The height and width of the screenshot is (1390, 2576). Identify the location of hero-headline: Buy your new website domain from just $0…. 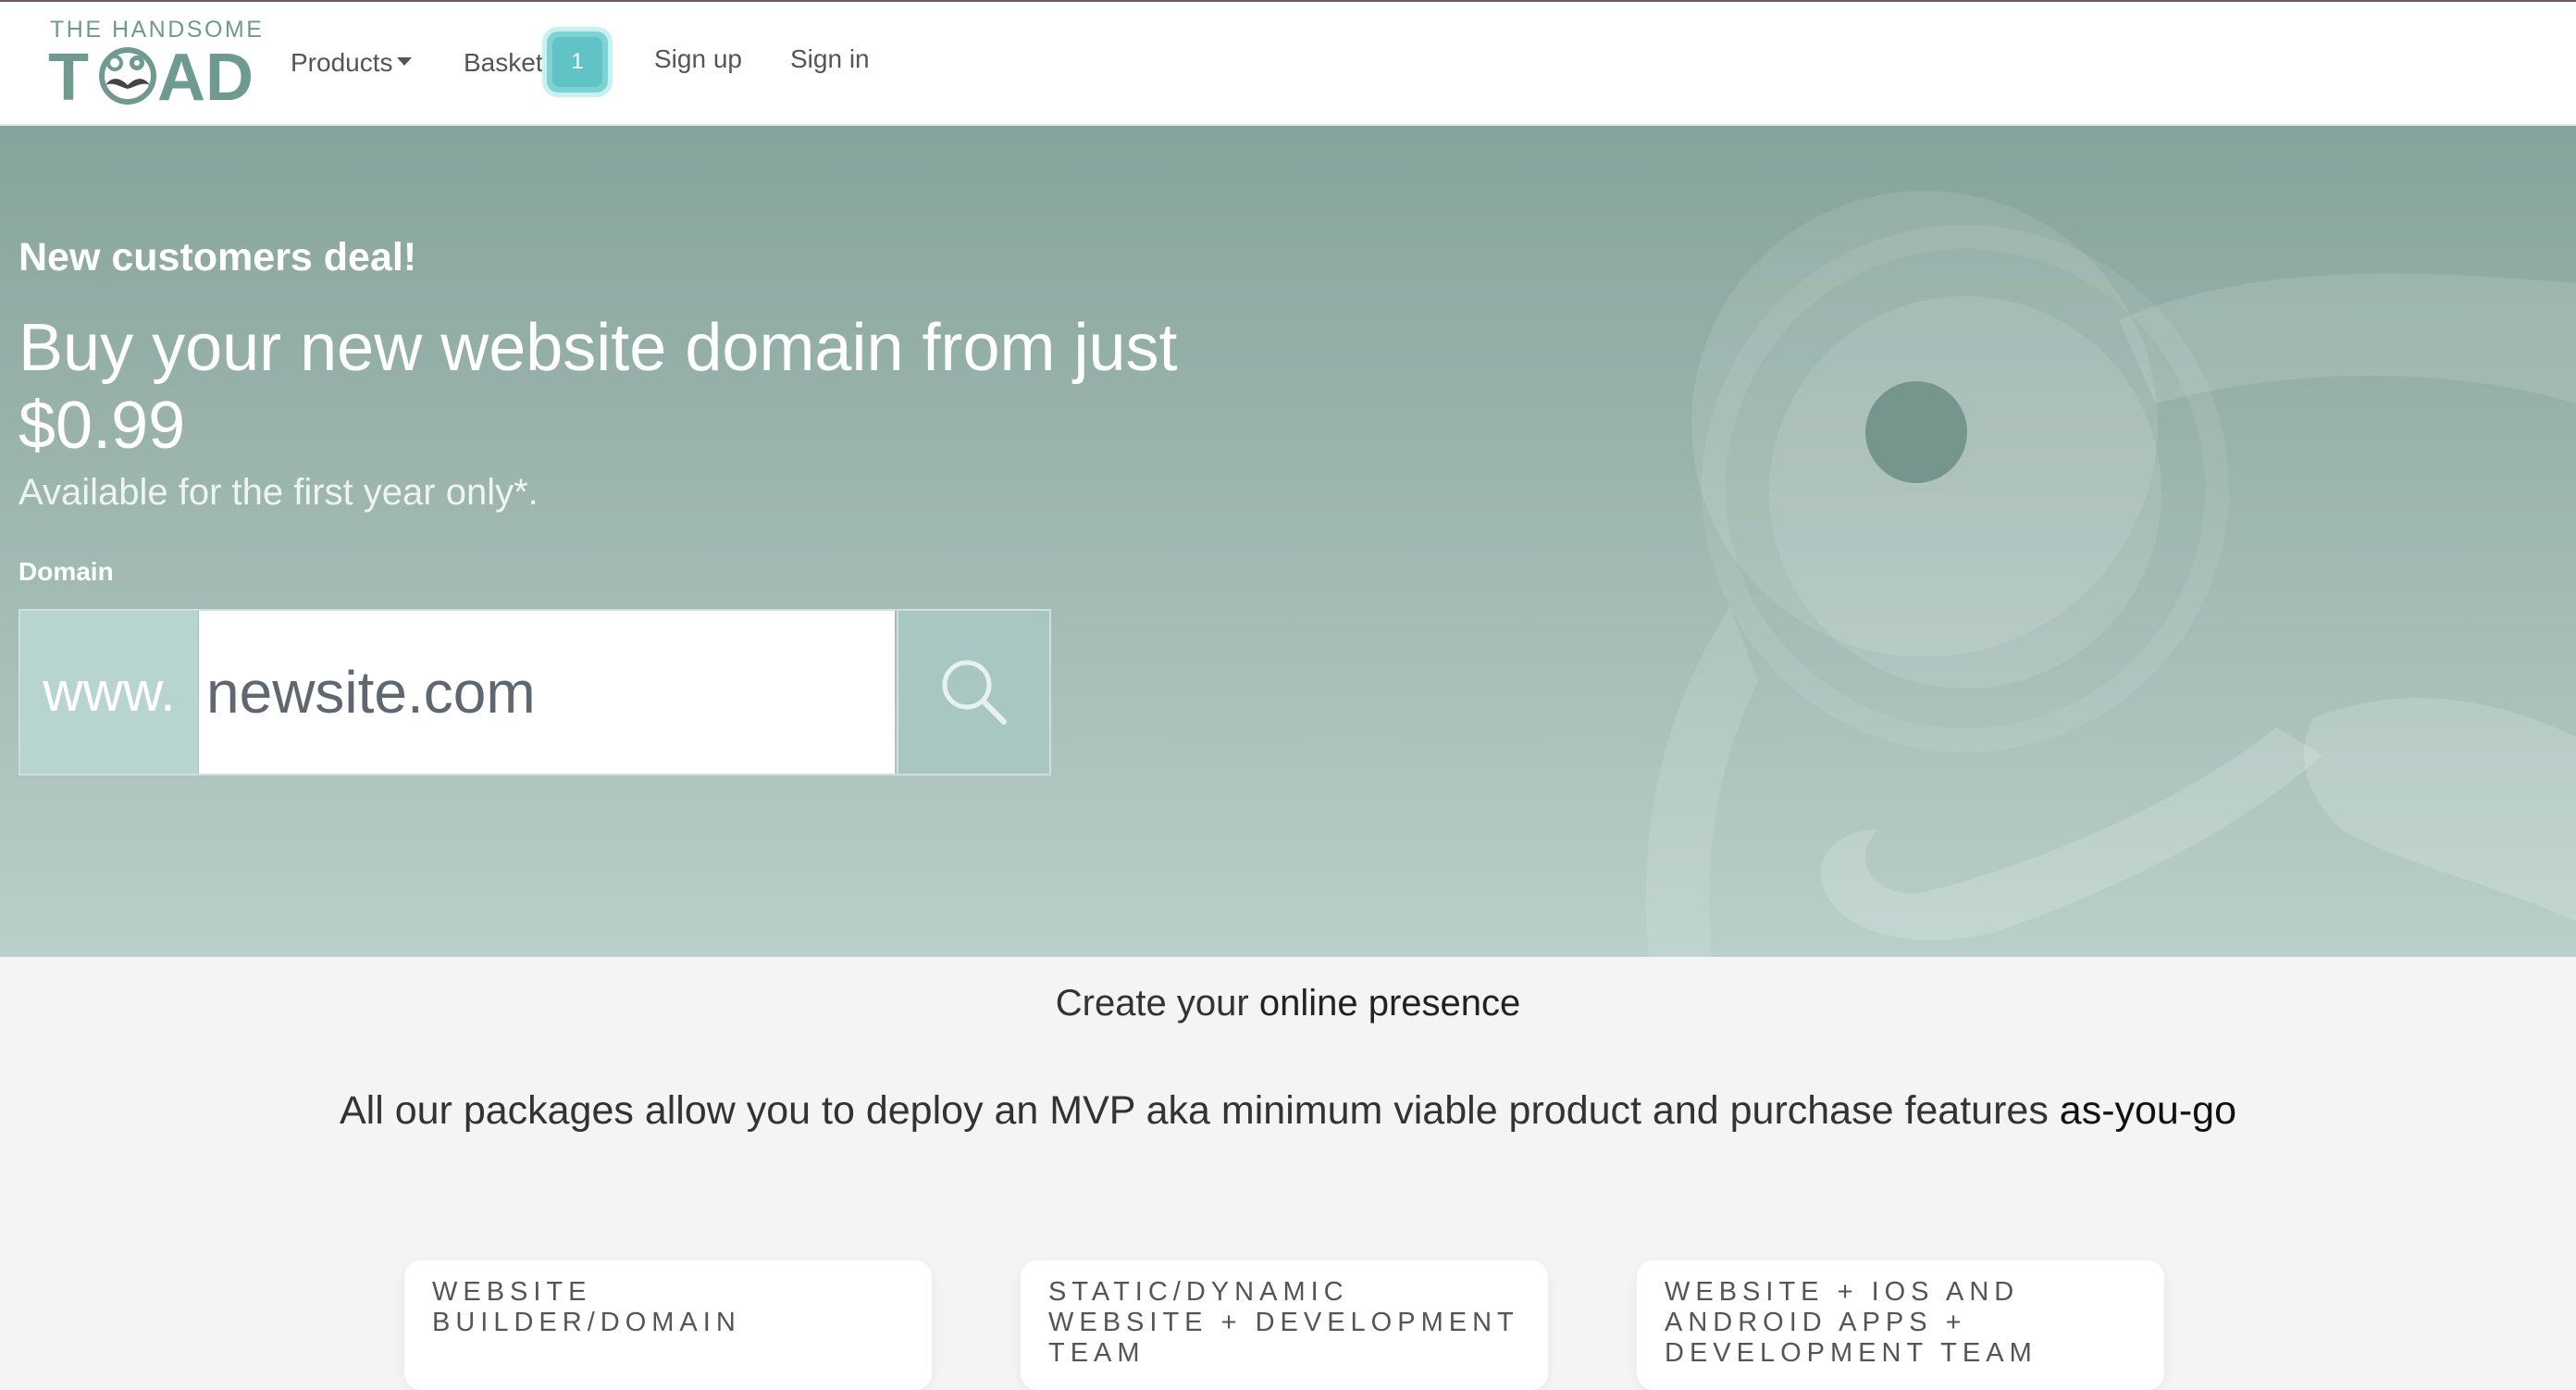
(598, 387).